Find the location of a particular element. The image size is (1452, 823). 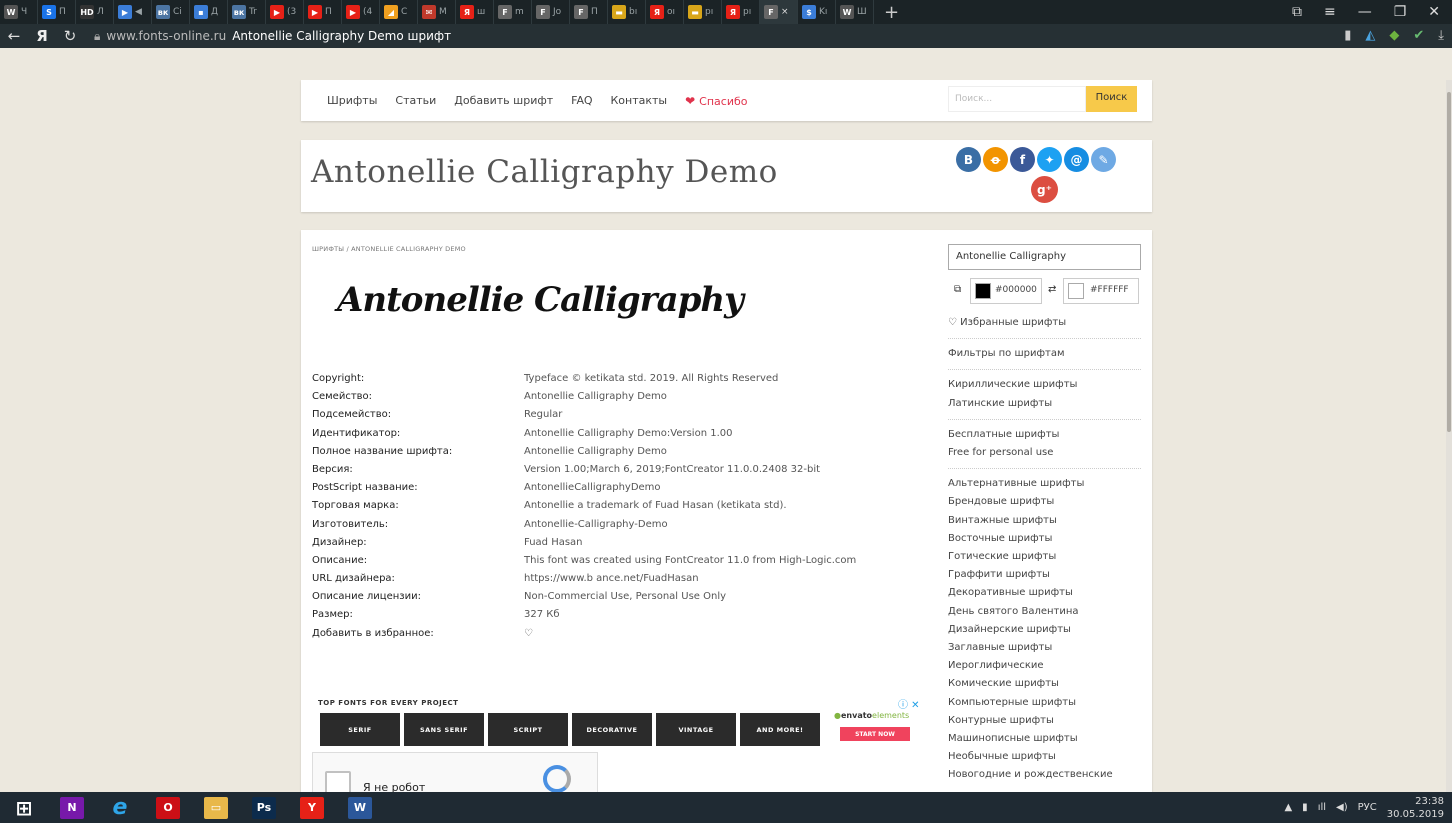

ad-category-tile: VINTAGE is located at coordinates (696, 729).